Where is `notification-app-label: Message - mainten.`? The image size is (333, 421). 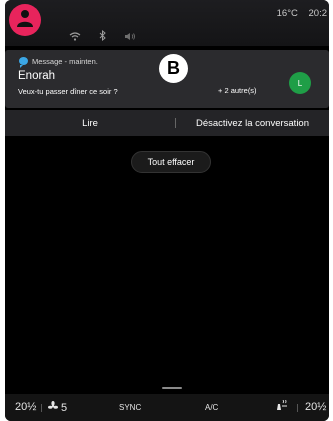 notification-app-label: Message - mainten. is located at coordinates (65, 61).